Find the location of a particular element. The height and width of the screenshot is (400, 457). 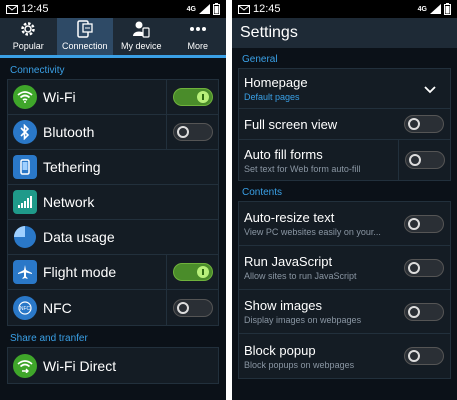

section-contents: Contents is located at coordinates (262, 192).